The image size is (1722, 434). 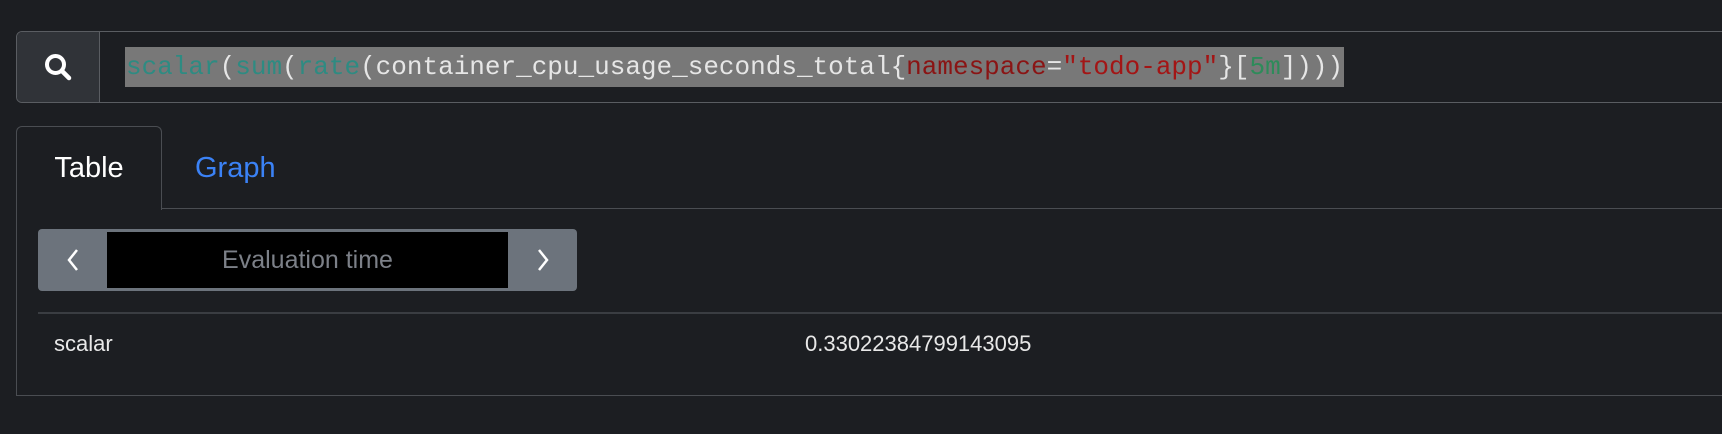 What do you see at coordinates (329, 67) in the screenshot?
I see `query-token: rate` at bounding box center [329, 67].